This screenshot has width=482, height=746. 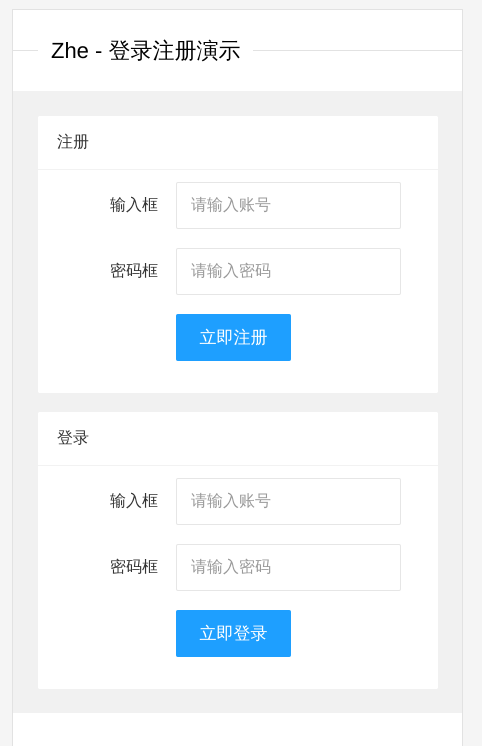 I want to click on card-title: 登录, so click(x=238, y=439).